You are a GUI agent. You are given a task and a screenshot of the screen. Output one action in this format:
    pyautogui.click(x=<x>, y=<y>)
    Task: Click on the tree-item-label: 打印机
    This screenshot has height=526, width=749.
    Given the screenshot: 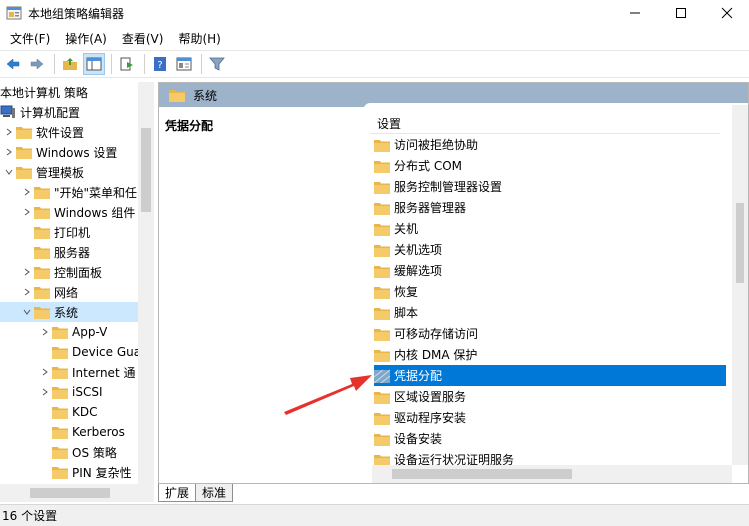 What is the action you would take?
    pyautogui.click(x=72, y=232)
    